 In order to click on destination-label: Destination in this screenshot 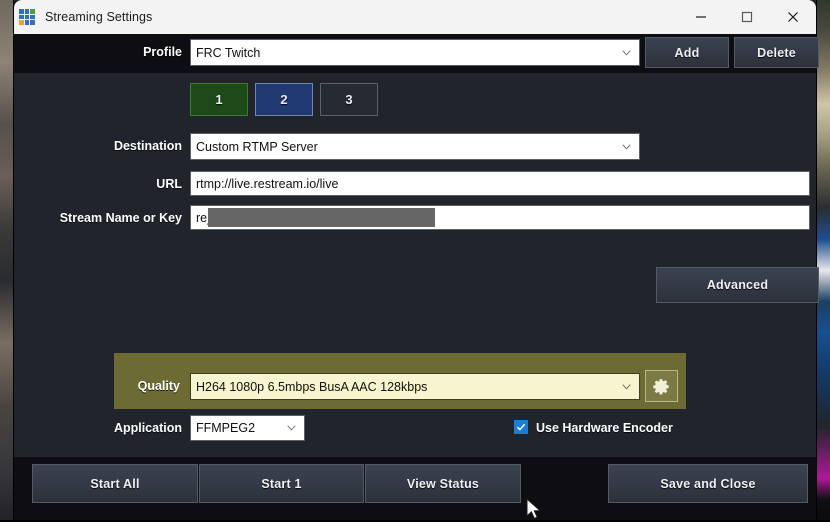, I will do `click(147, 146)`.